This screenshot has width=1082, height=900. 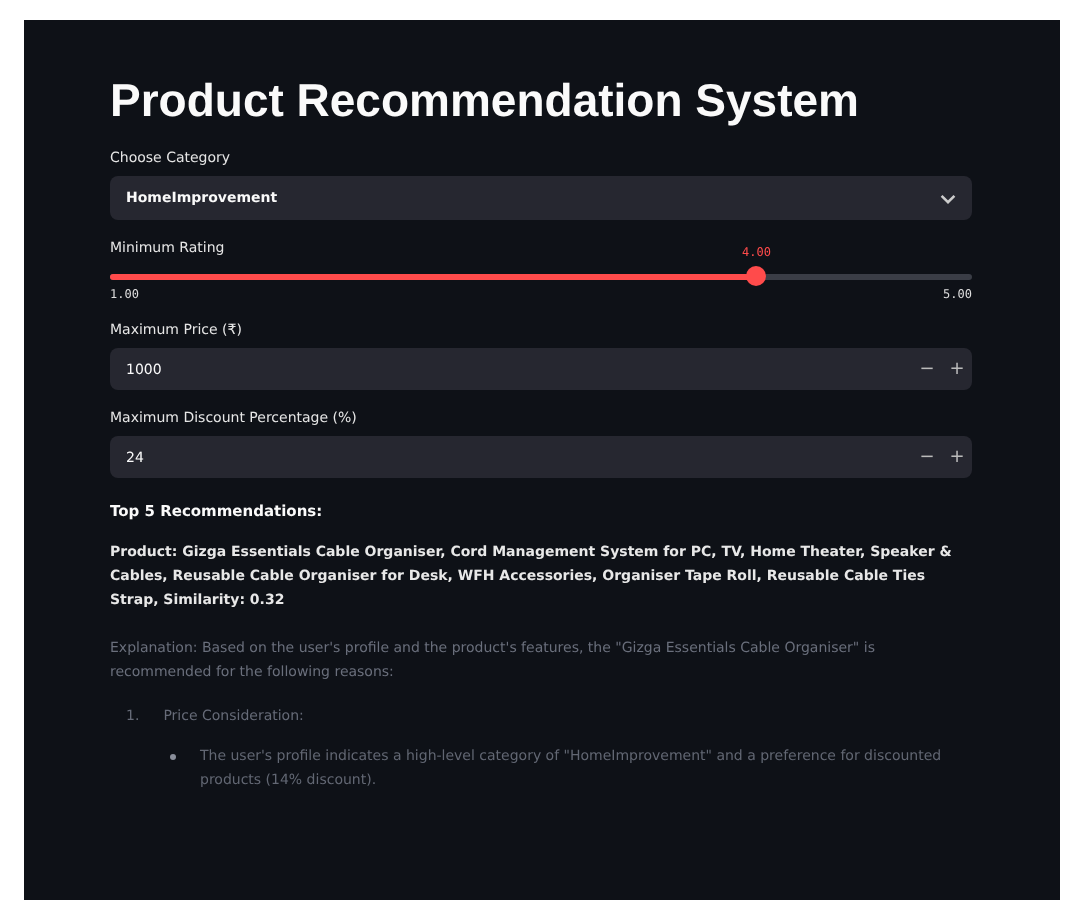 I want to click on slider-thumb, so click(x=756, y=276).